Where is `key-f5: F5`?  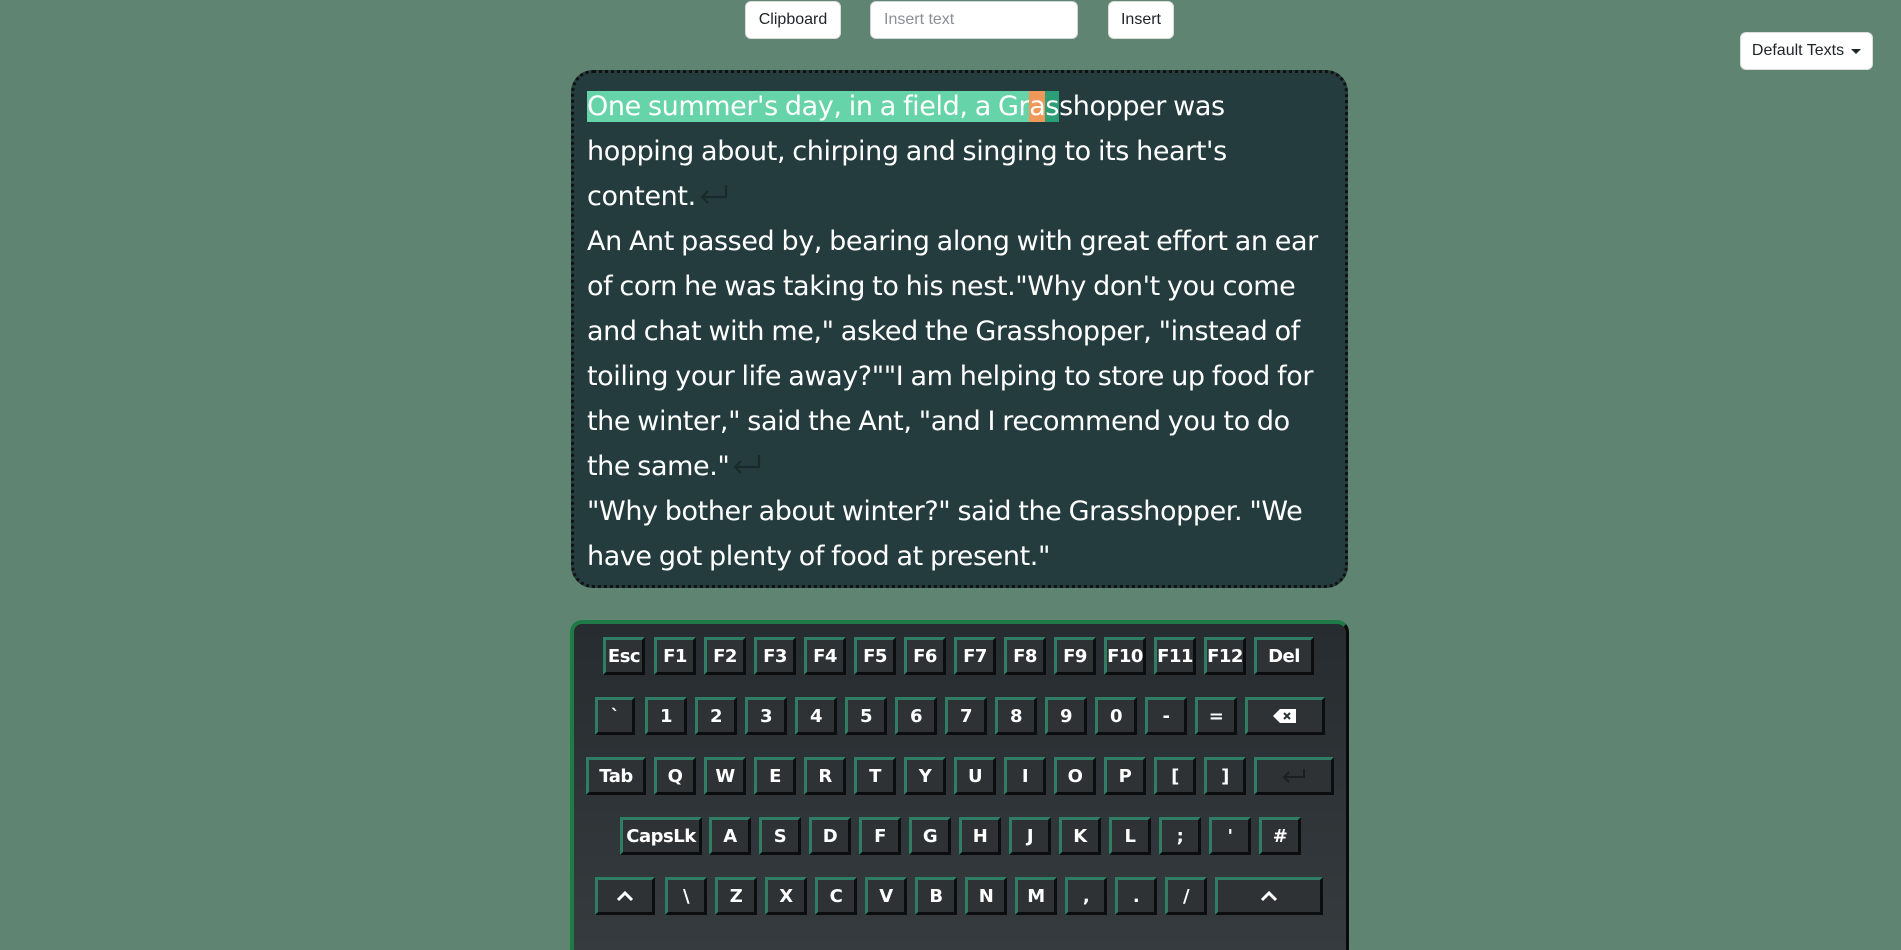 key-f5: F5 is located at coordinates (875, 656).